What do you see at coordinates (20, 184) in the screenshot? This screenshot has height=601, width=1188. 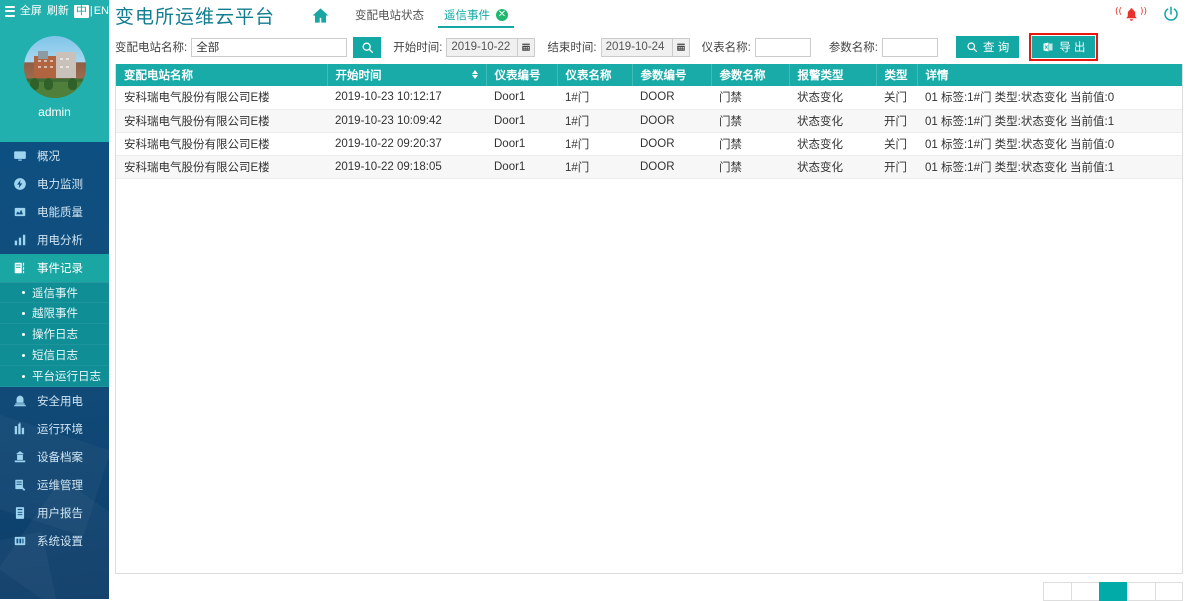 I see `power-monitor-icon` at bounding box center [20, 184].